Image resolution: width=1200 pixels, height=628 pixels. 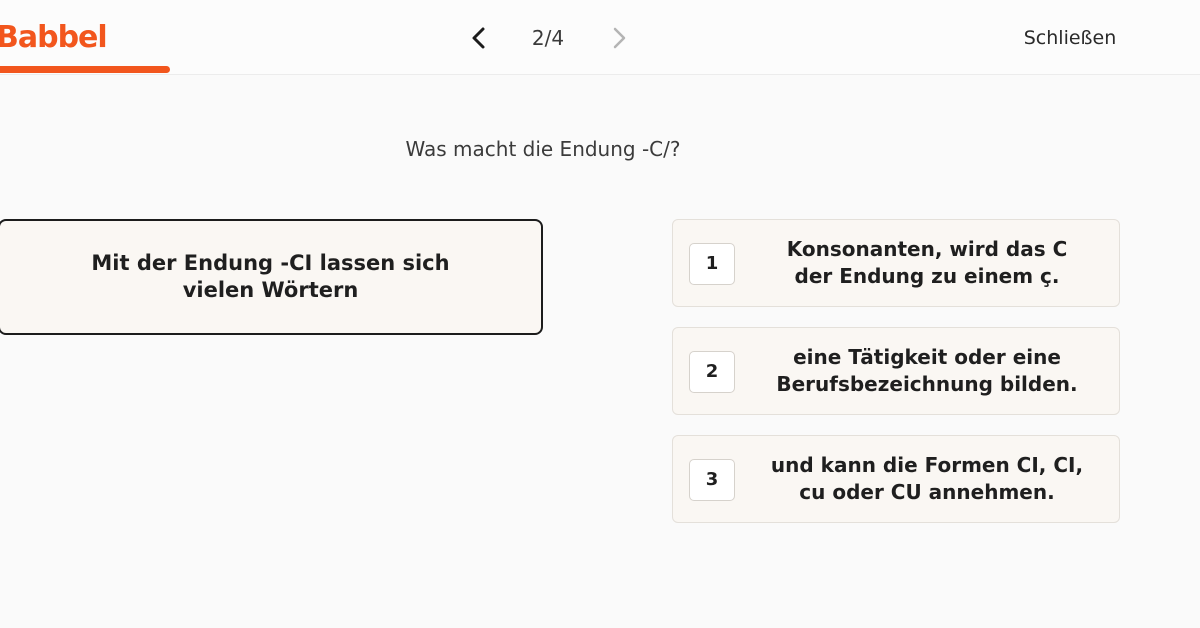 I want to click on prompt-line-2: vielen Wörtern, so click(x=270, y=290).